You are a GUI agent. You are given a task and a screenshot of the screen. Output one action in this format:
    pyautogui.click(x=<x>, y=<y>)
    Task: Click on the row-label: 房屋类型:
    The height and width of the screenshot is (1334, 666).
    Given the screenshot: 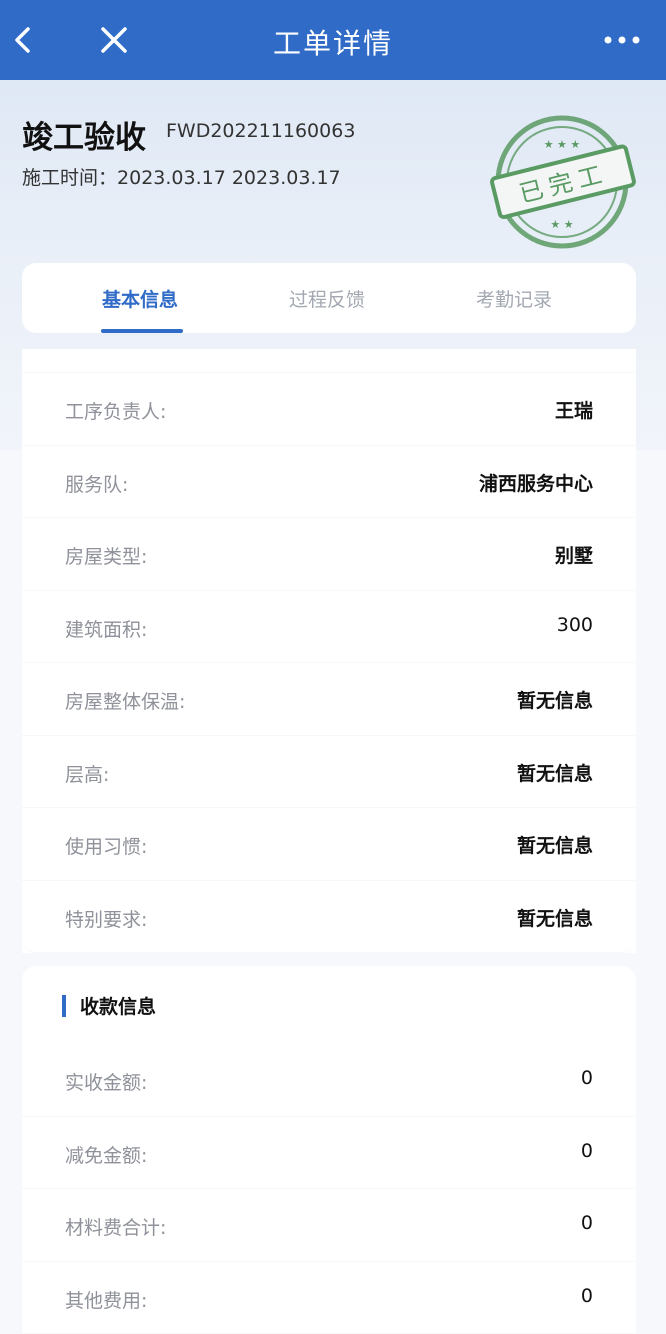 What is the action you would take?
    pyautogui.click(x=106, y=555)
    